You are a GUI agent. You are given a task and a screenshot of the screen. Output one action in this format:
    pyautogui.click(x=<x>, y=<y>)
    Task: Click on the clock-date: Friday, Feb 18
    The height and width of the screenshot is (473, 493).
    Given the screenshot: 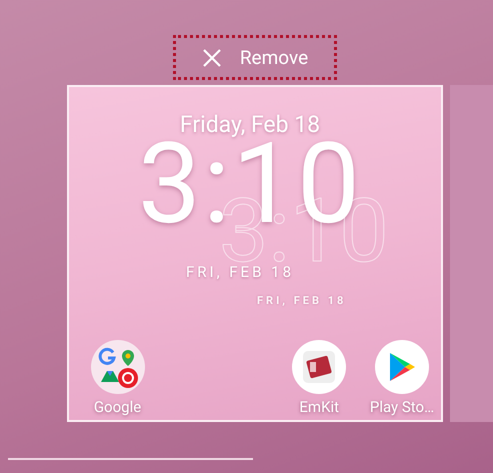 What is the action you would take?
    pyautogui.click(x=250, y=124)
    